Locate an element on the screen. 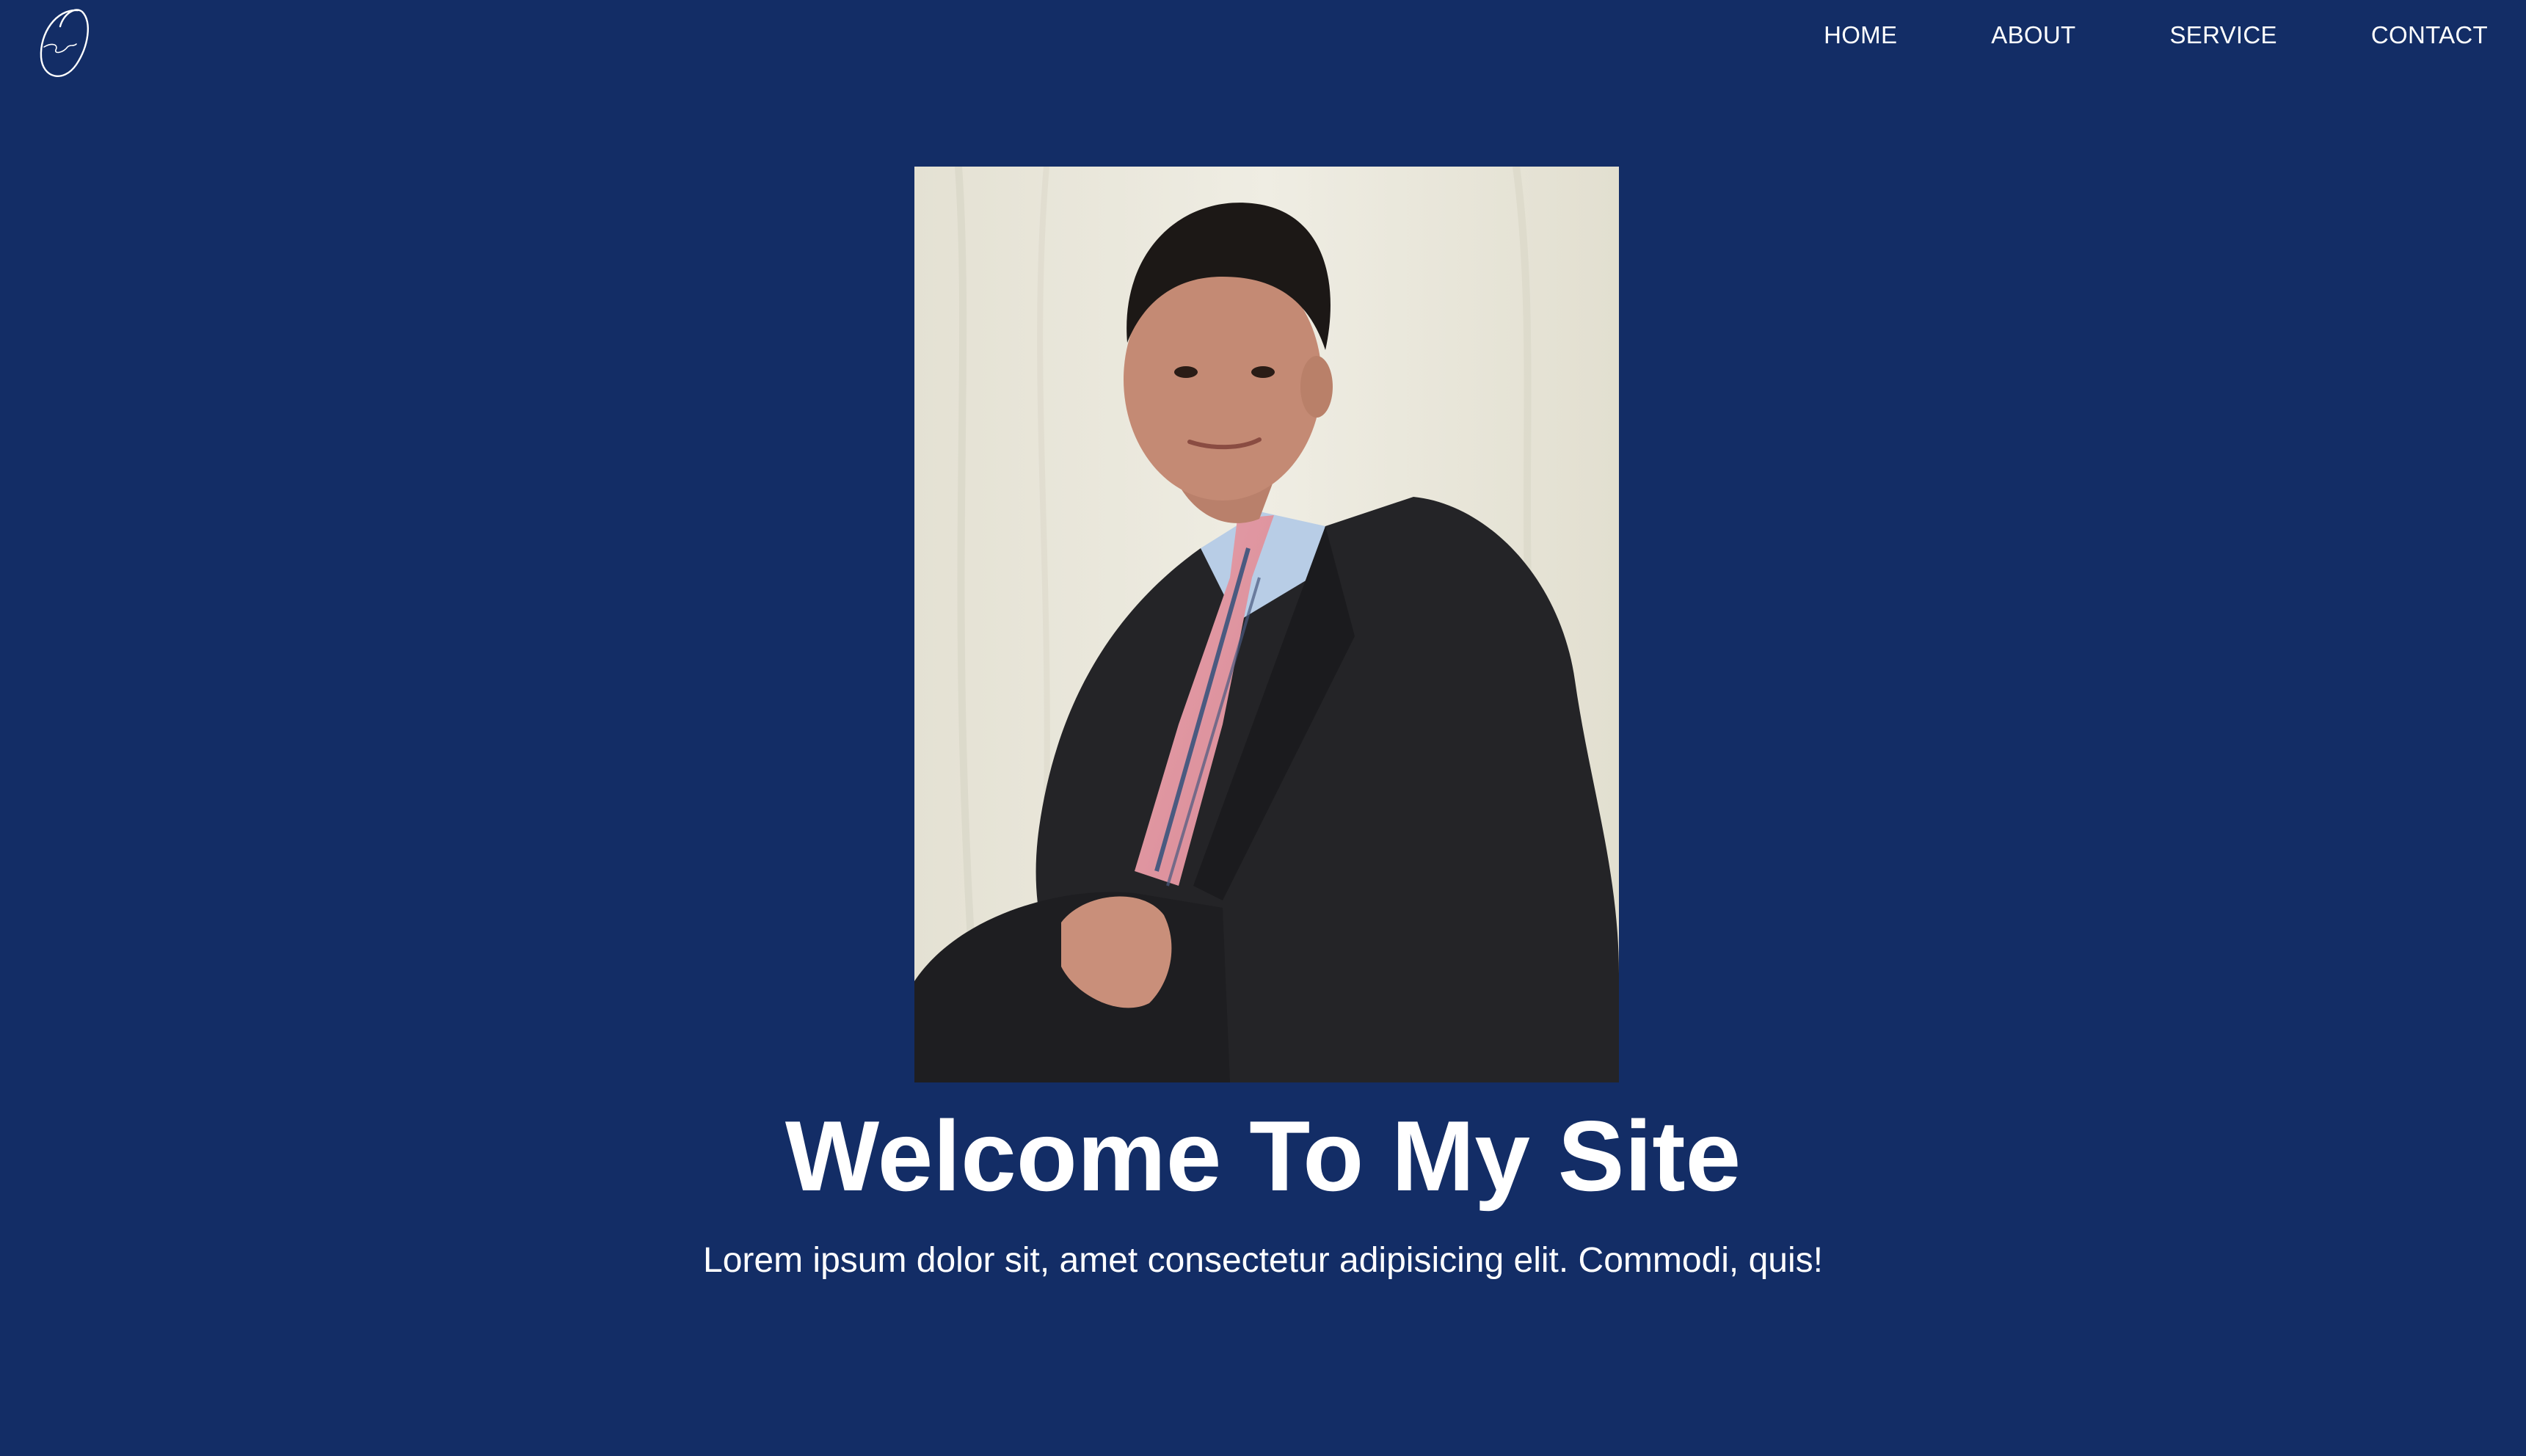  nav-about-link: ABOUT is located at coordinates (2033, 35).